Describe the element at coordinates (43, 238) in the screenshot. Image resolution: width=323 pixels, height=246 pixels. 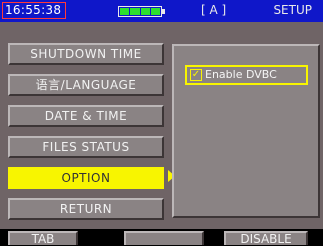
I see `tab-softkey: TAB` at that location.